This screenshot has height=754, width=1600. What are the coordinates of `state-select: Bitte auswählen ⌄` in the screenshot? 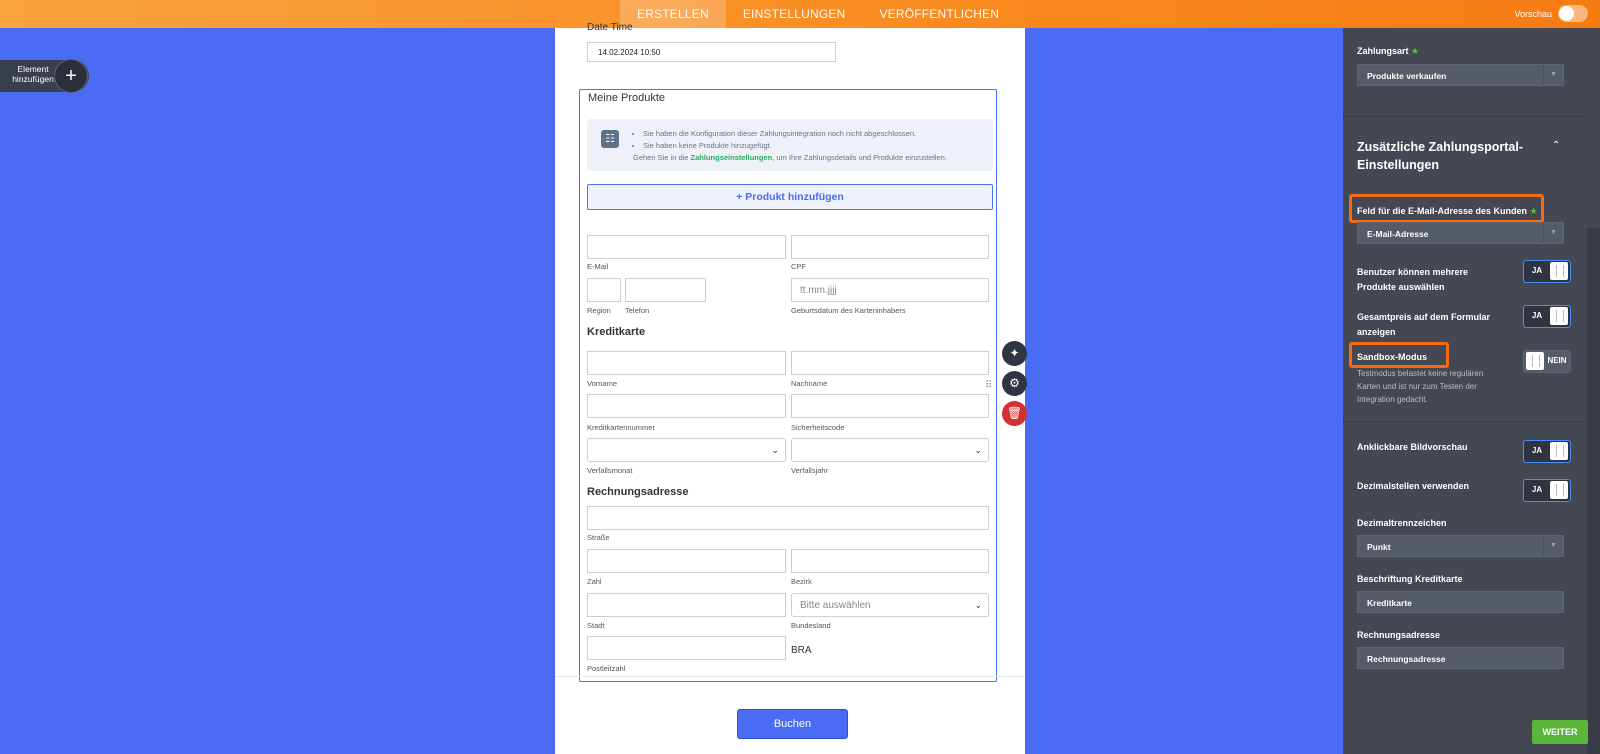 It's located at (890, 605).